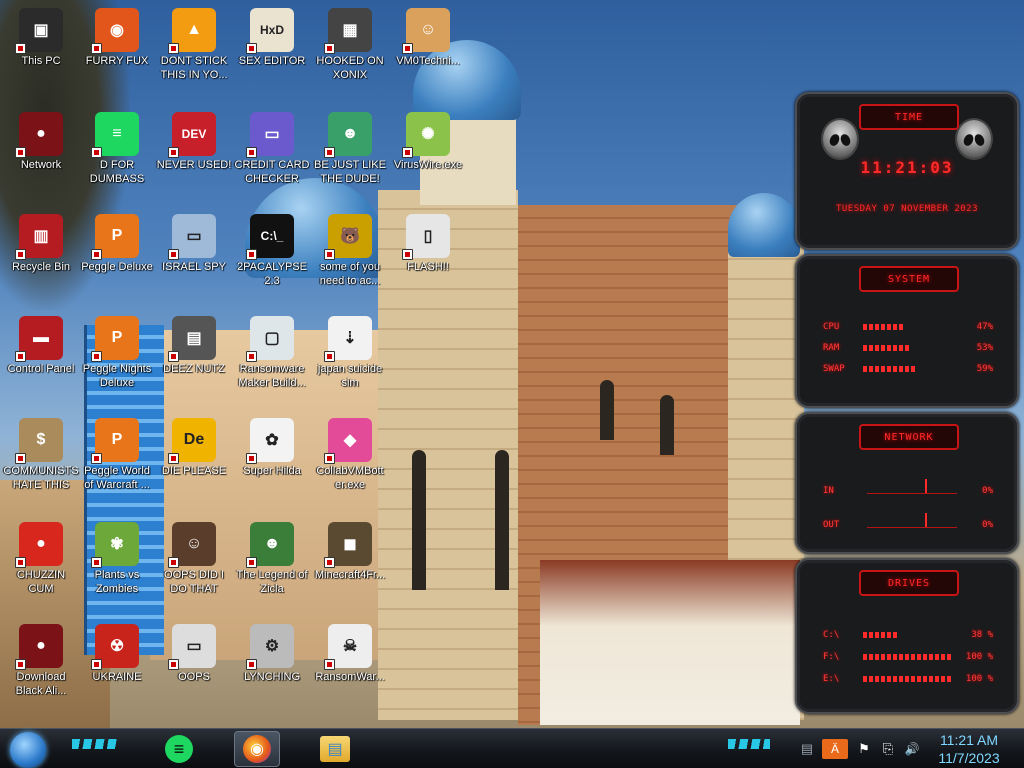  What do you see at coordinates (117, 267) in the screenshot?
I see `desktop-icon-label: Peggle Deluxe` at bounding box center [117, 267].